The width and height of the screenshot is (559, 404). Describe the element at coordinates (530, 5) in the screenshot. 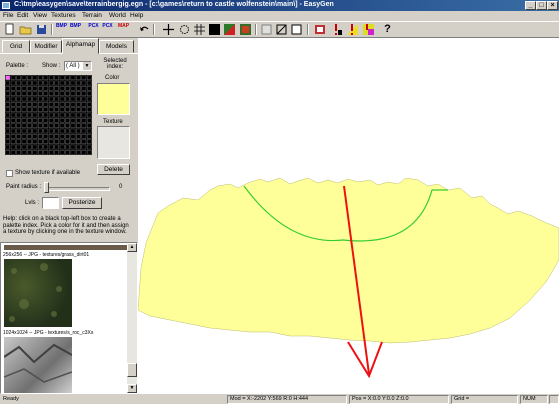

I see `minimize-button: _` at that location.